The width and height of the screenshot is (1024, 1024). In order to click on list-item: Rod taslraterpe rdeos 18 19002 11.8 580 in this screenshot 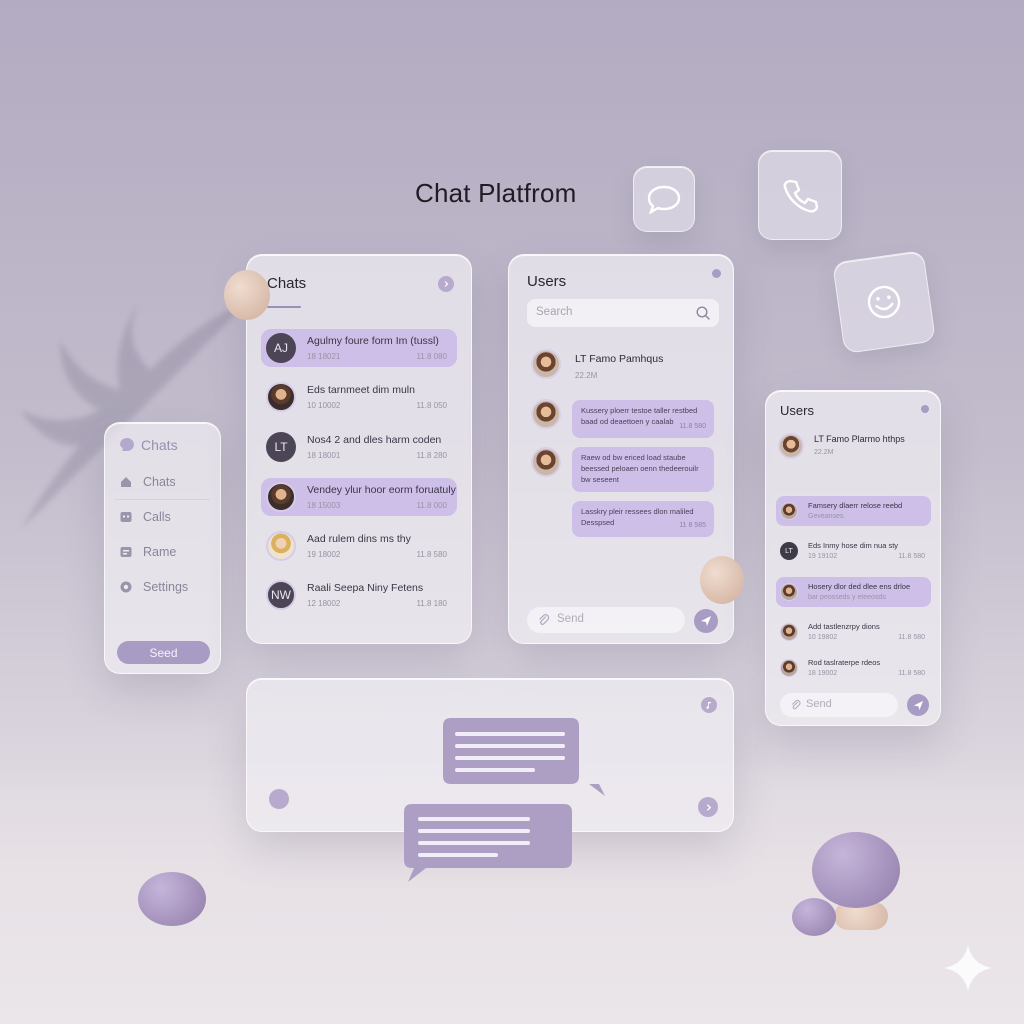, I will do `click(853, 668)`.